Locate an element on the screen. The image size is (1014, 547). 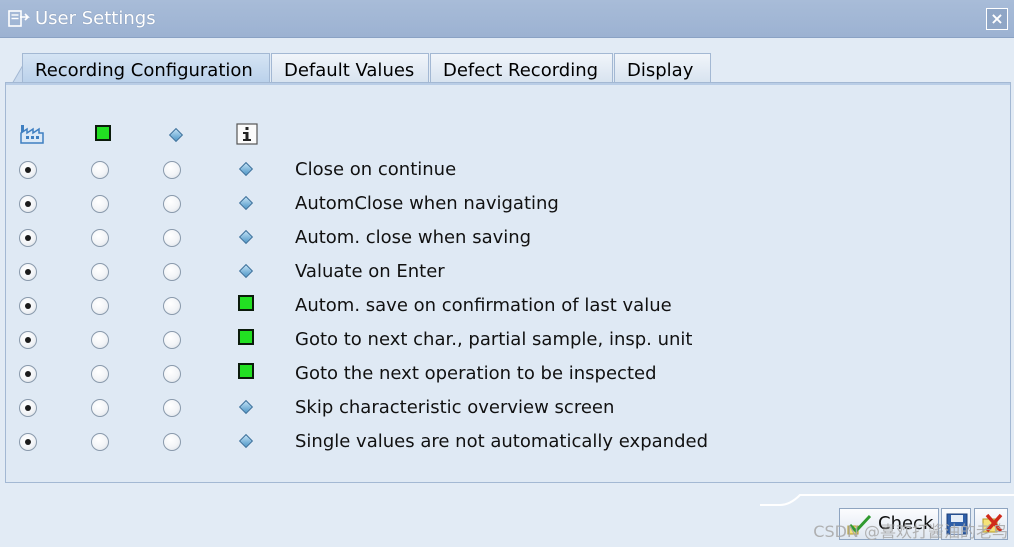
footer-decoration is located at coordinates (887, 500).